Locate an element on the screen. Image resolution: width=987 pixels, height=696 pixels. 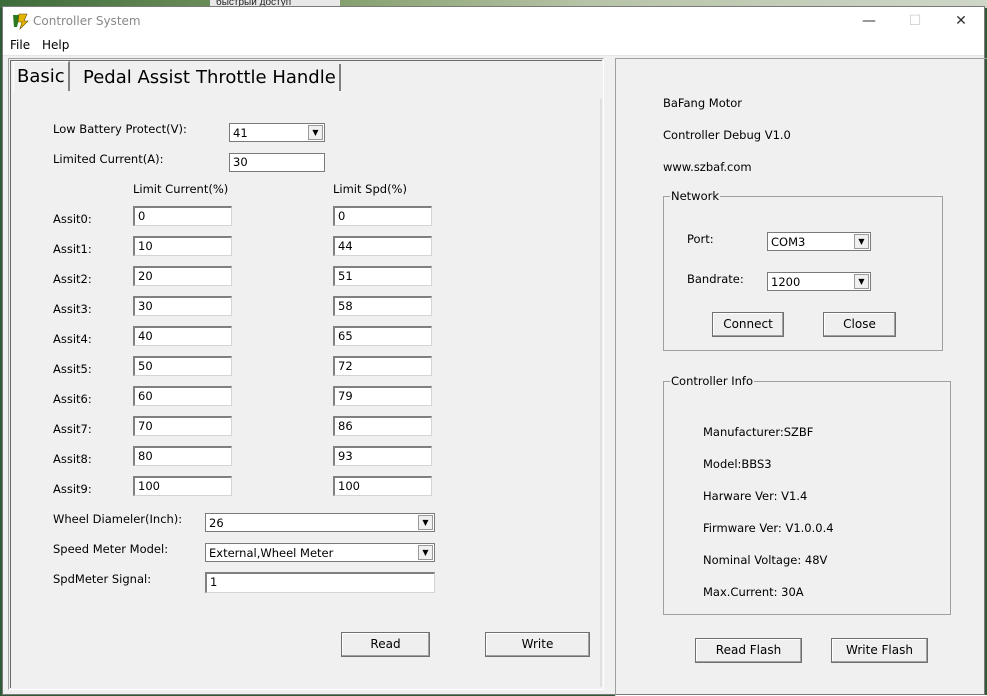
assist-label: Assit0: is located at coordinates (72, 219).